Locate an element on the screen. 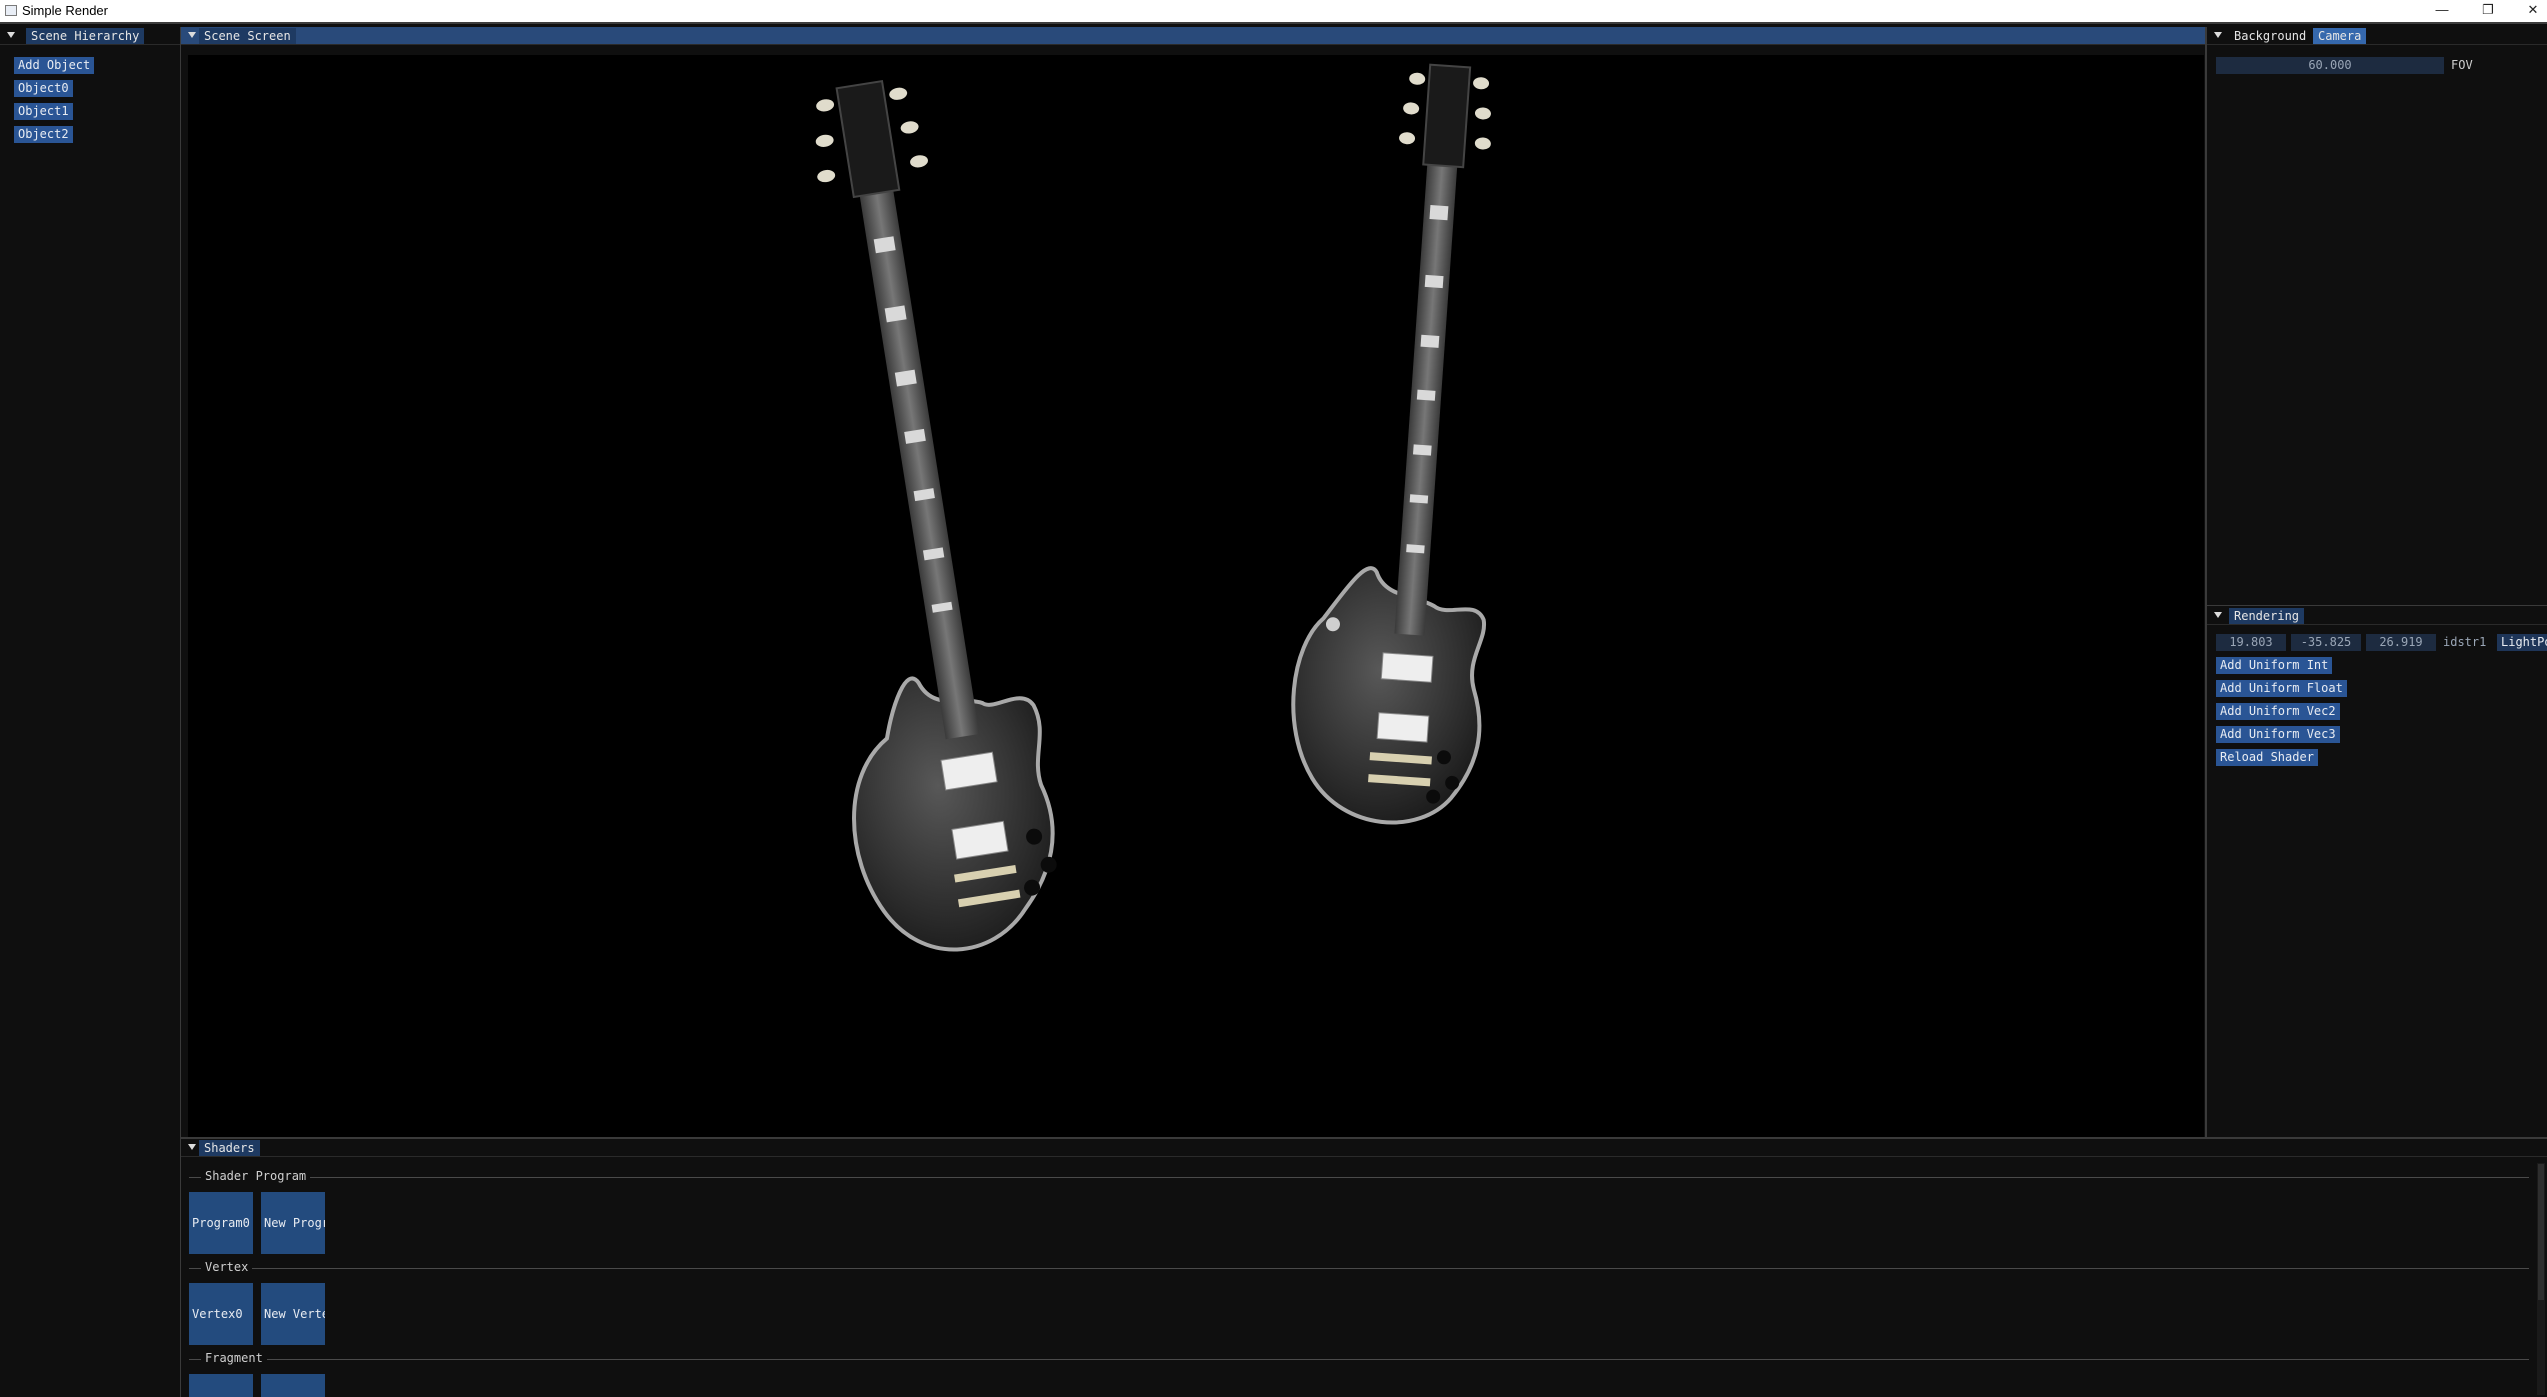 This screenshot has height=1397, width=2547. fragment-section-label: Fragment is located at coordinates (234, 1358).